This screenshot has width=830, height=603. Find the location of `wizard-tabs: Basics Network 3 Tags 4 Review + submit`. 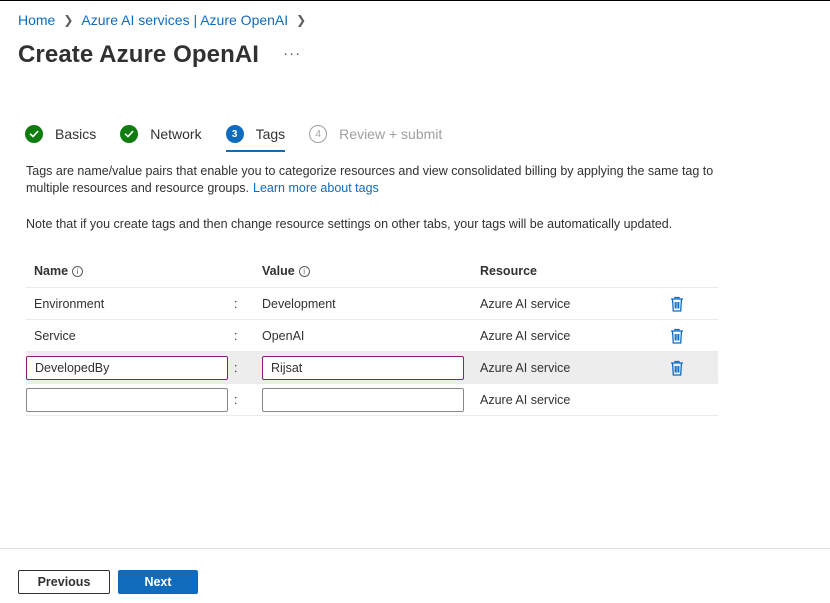

wizard-tabs: Basics Network 3 Tags 4 Review + submit is located at coordinates (245, 137).